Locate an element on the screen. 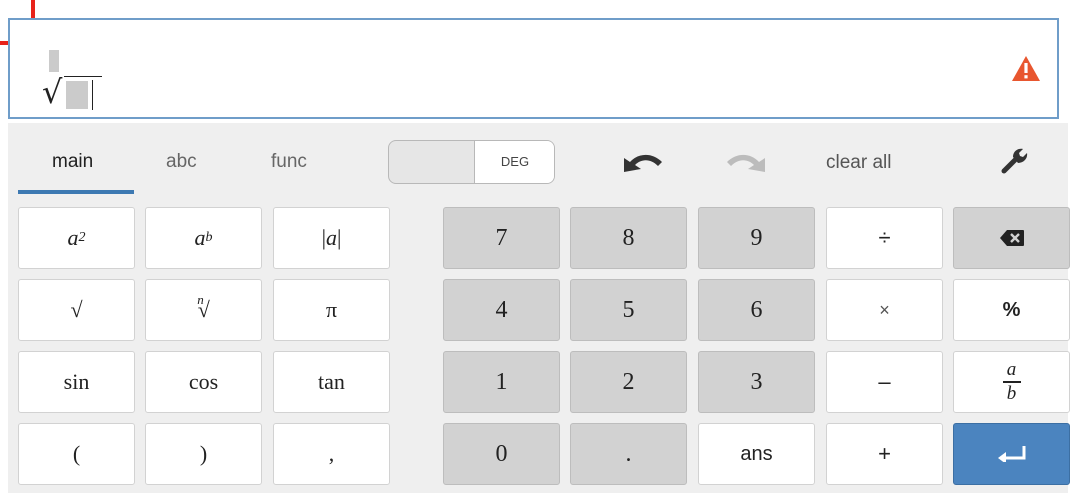  fraction-symbol: a b is located at coordinates (1011, 381).